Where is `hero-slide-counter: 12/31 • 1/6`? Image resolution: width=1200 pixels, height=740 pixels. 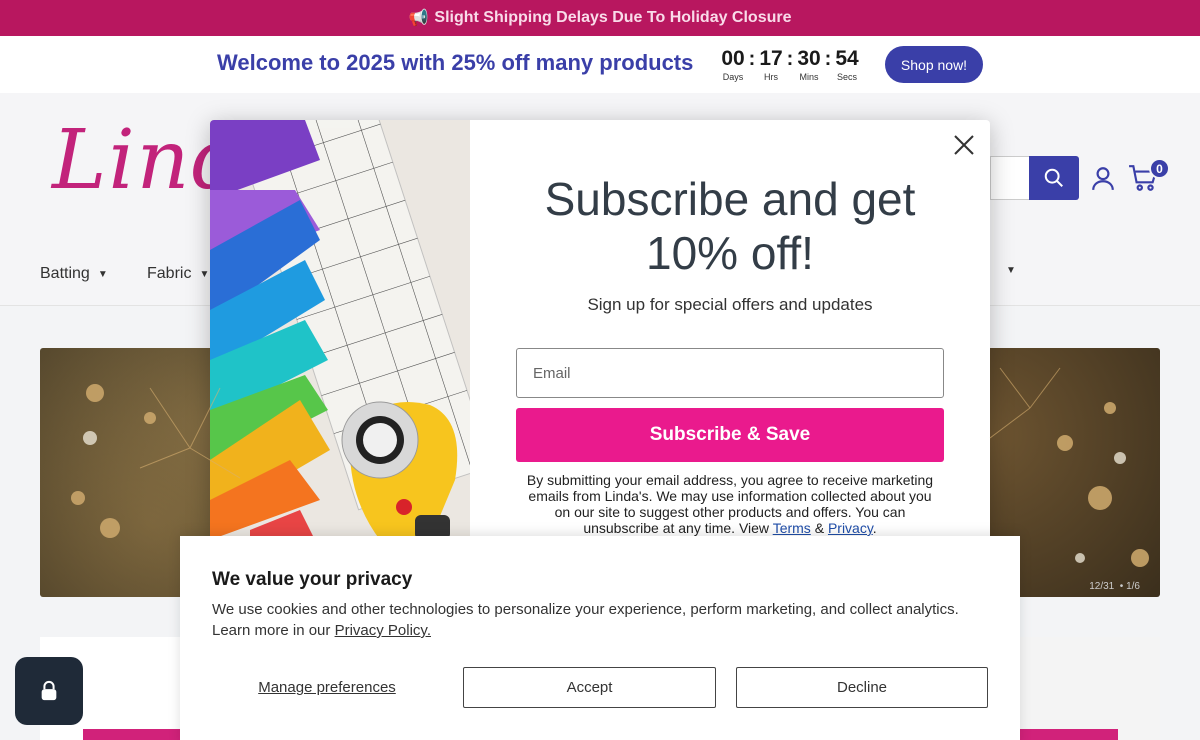 hero-slide-counter: 12/31 • 1/6 is located at coordinates (1114, 586).